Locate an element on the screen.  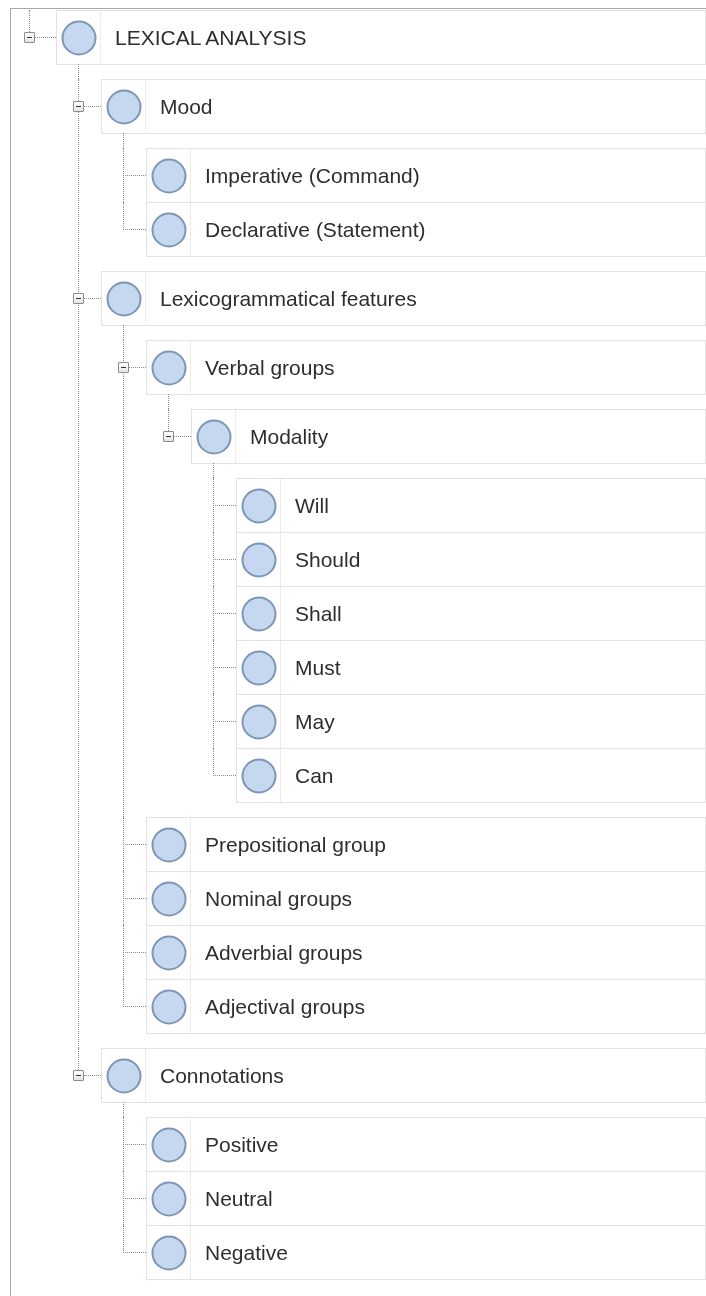
node-label: Negative is located at coordinates (246, 1252).